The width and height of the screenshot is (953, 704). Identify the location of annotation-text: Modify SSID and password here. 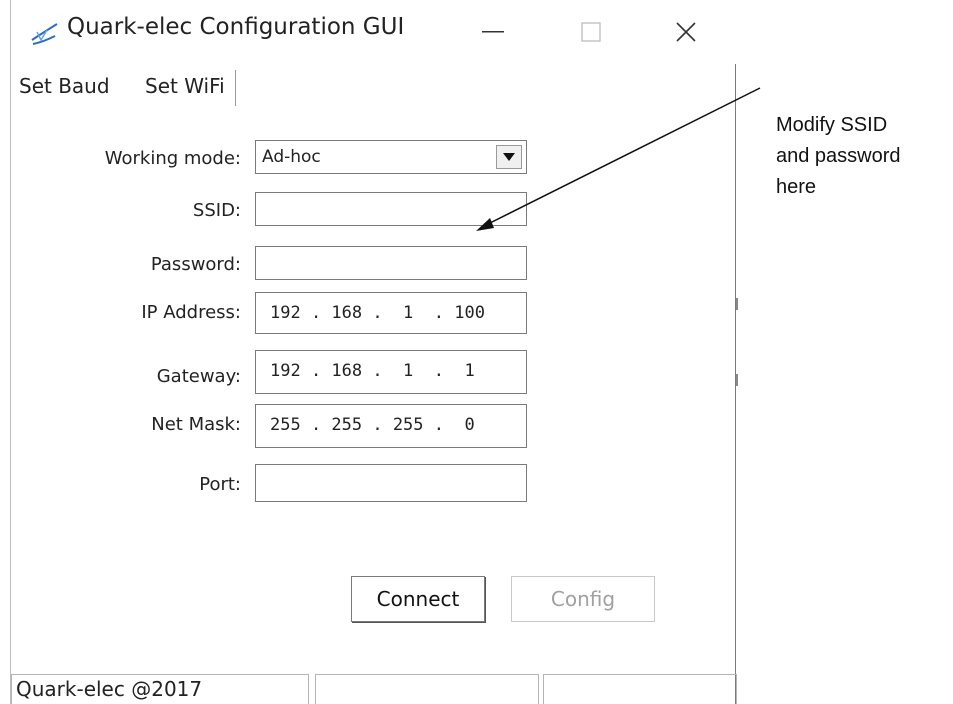
(838, 156).